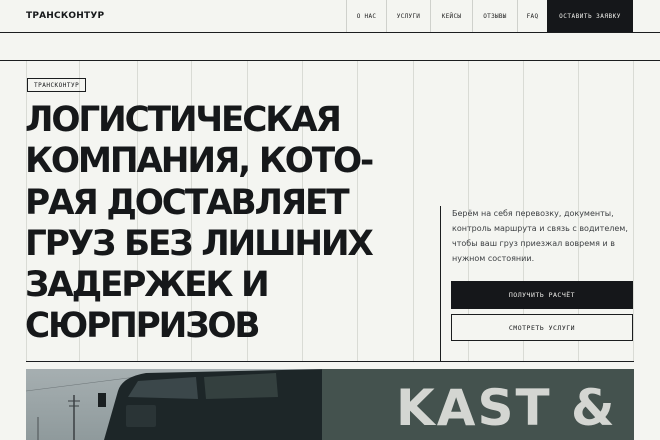 This screenshot has height=440, width=660. I want to click on view-services-button: СМОТРЕТЬ УСЛУГИ, so click(542, 327).